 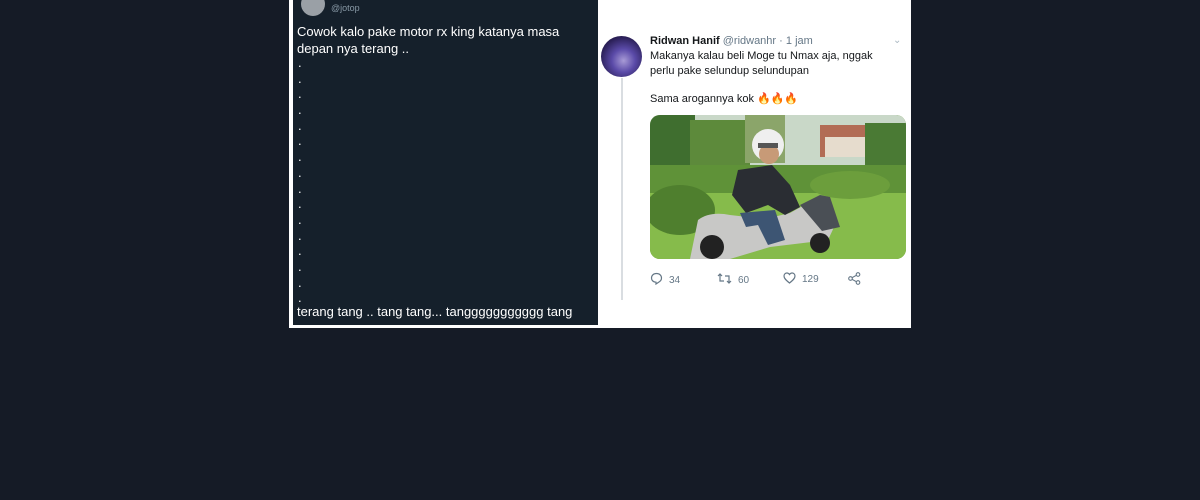 I want to click on scooter-photo-image, so click(x=778, y=187).